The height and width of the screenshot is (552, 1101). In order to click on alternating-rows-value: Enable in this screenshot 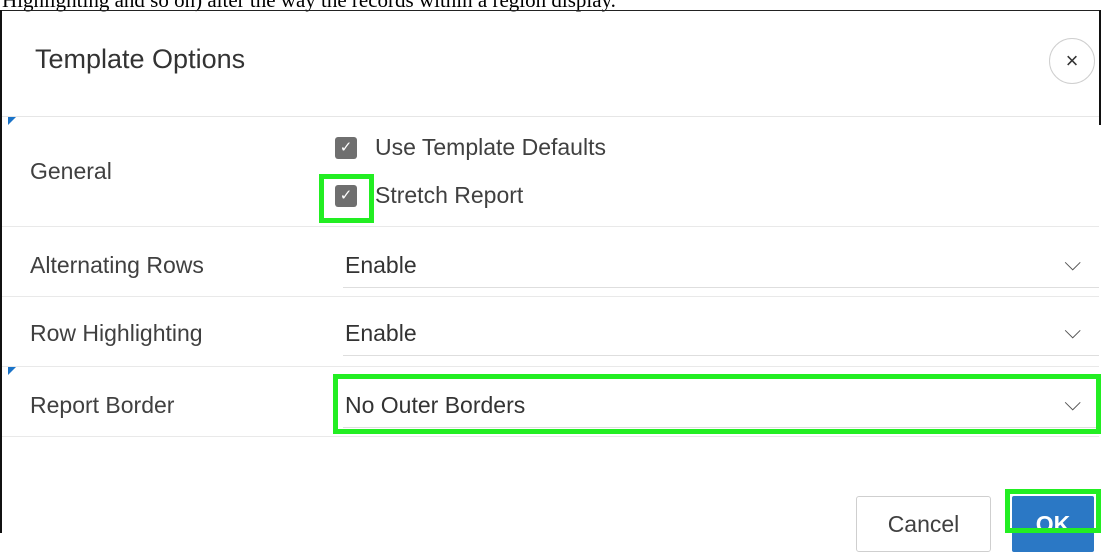, I will do `click(381, 265)`.